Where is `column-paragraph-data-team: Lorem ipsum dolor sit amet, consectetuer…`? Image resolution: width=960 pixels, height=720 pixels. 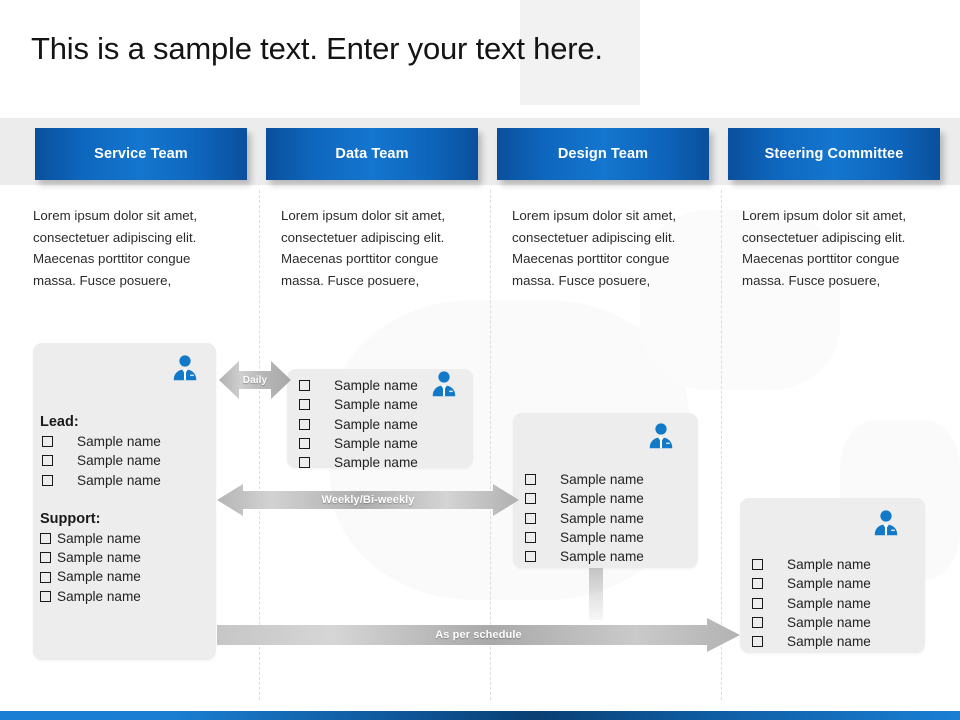 column-paragraph-data-team: Lorem ipsum dolor sit amet, consectetuer… is located at coordinates (363, 248).